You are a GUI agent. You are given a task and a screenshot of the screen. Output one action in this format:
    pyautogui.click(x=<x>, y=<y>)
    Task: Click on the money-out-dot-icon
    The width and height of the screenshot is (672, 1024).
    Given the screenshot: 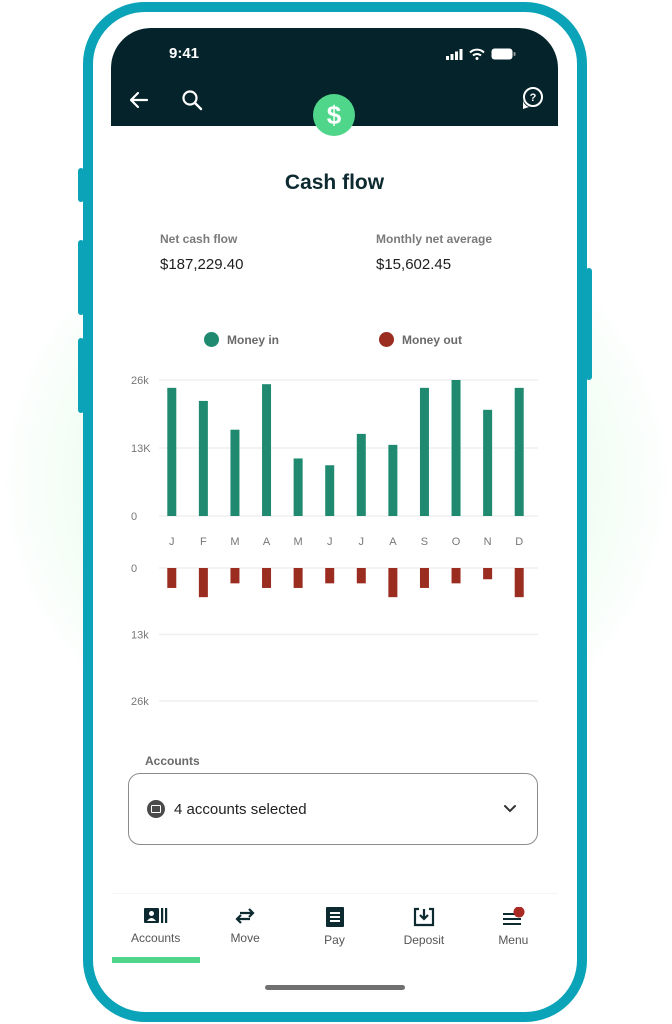 What is the action you would take?
    pyautogui.click(x=386, y=339)
    